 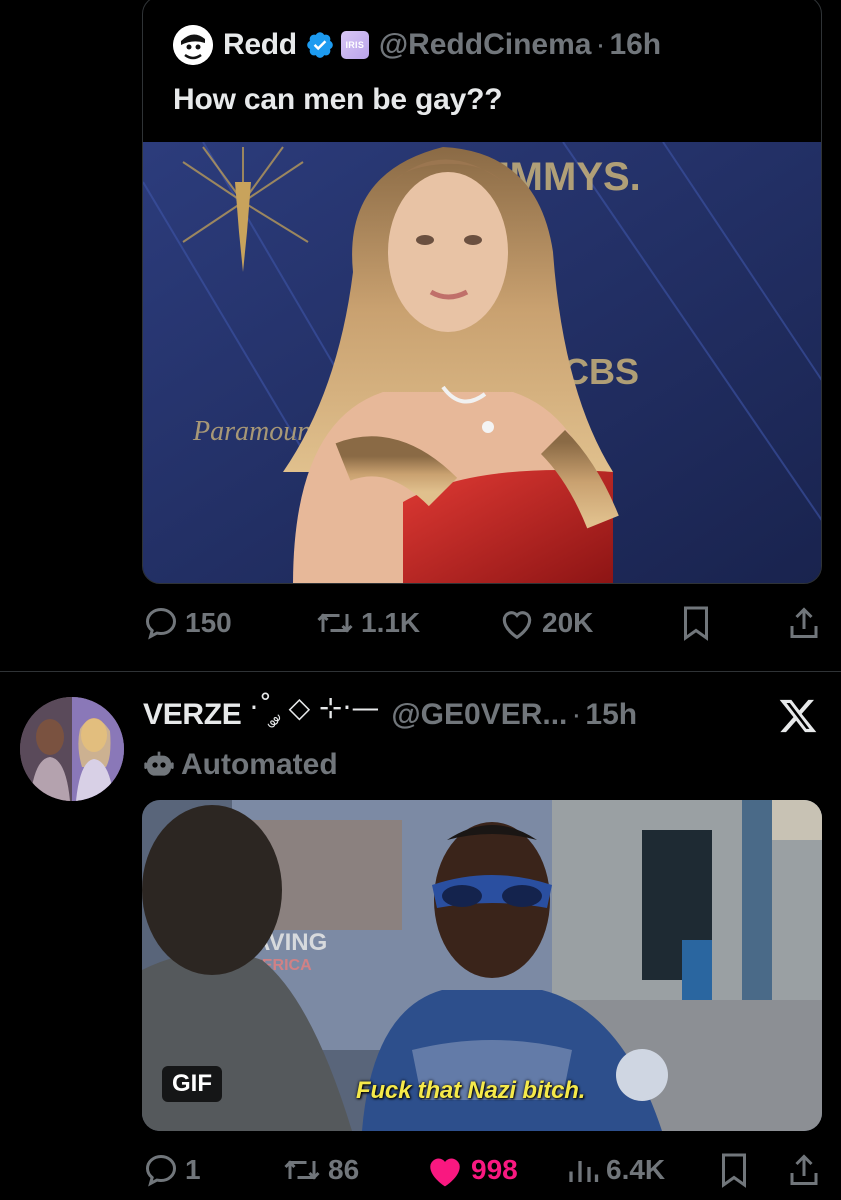 What do you see at coordinates (259, 764) in the screenshot?
I see `automated-text: Automated` at bounding box center [259, 764].